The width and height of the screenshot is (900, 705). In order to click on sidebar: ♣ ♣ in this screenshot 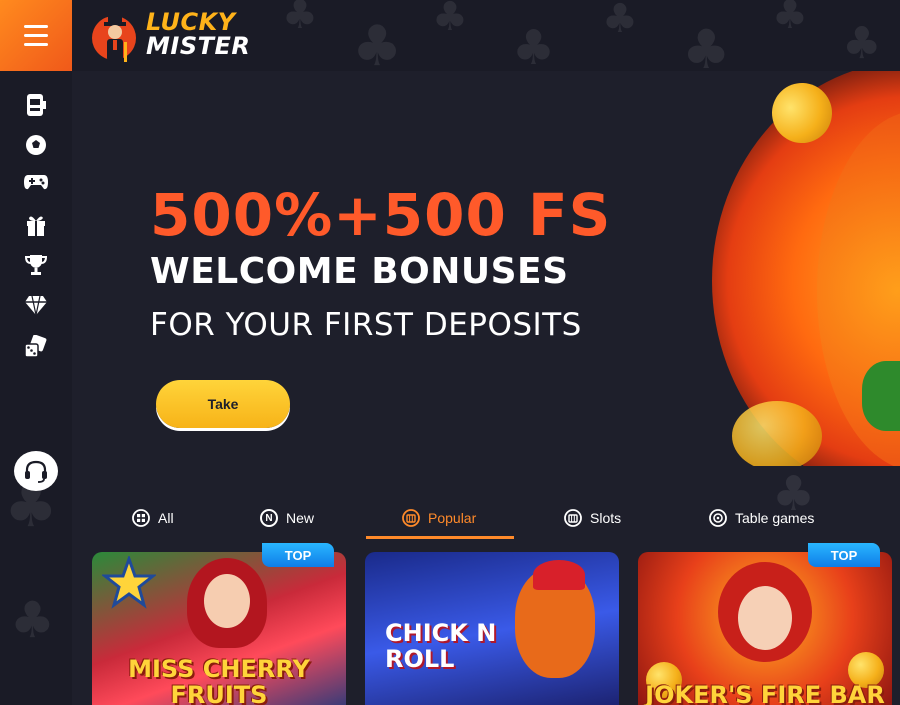, I will do `click(36, 388)`.